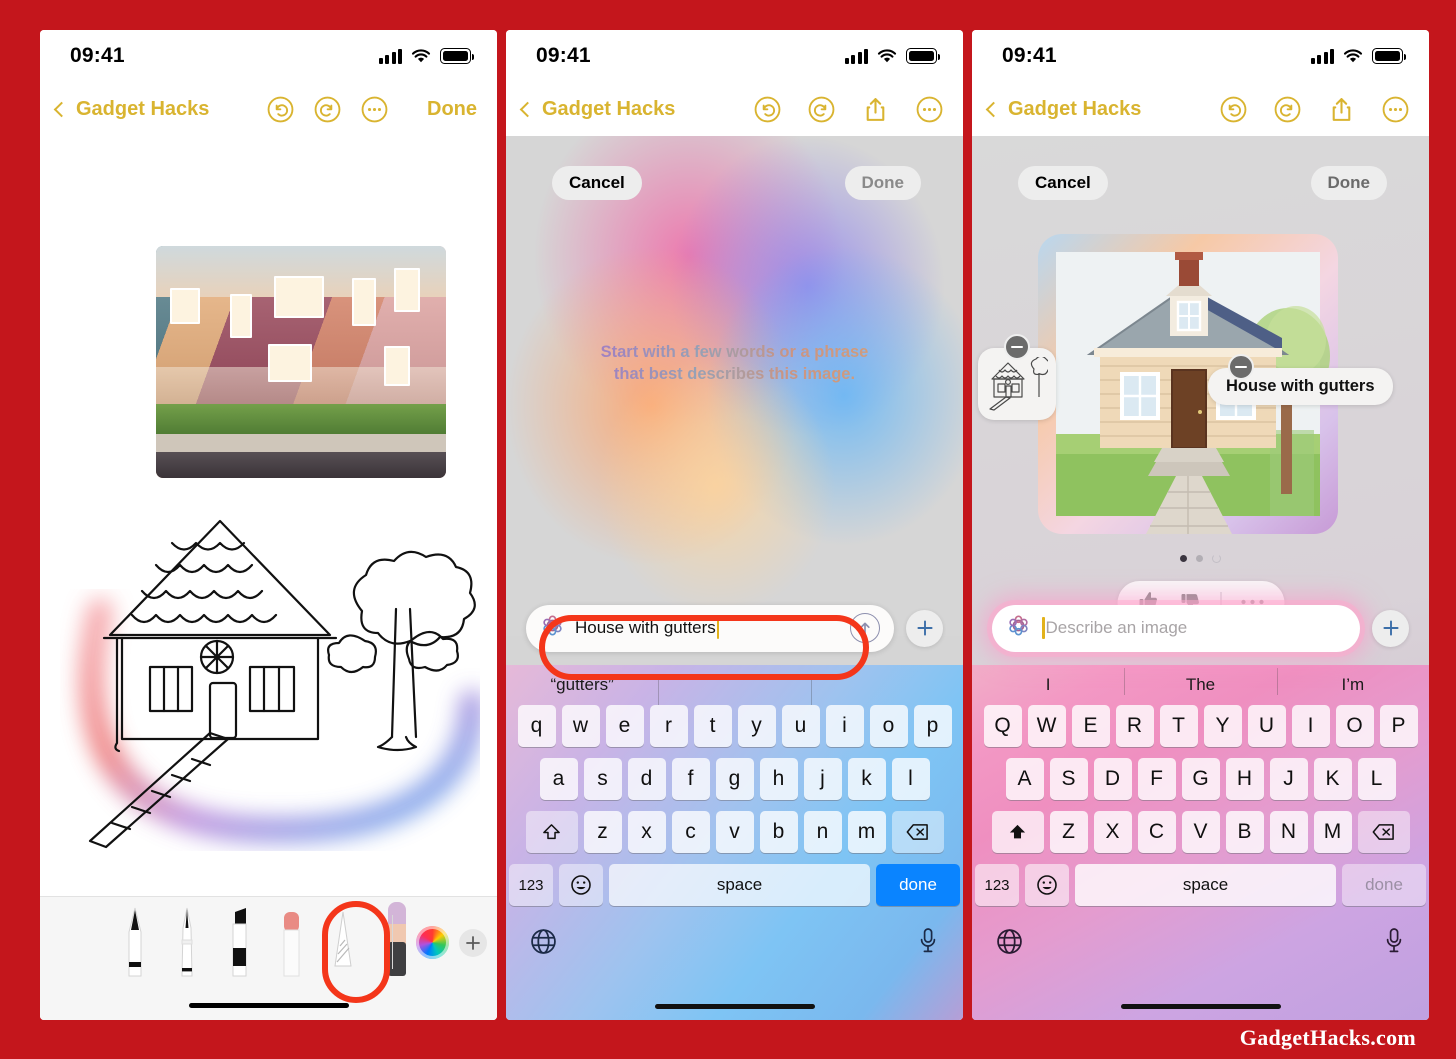 This screenshot has height=1059, width=1456. I want to click on key-p: P, so click(1398, 726).